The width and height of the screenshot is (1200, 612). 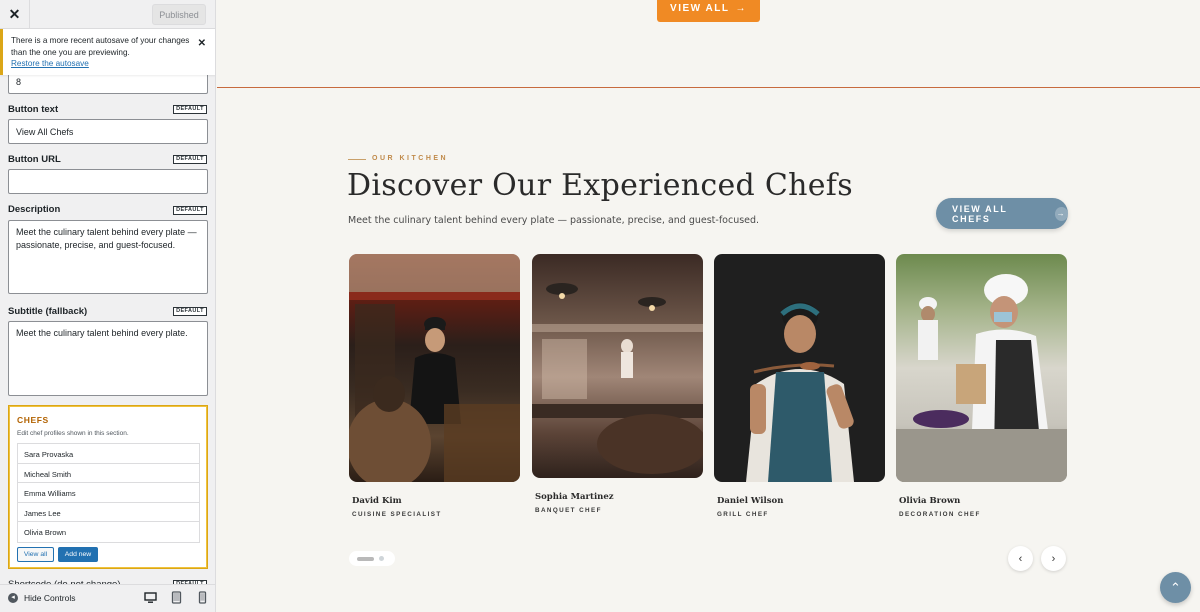 I want to click on top-view-all-label: VIEW ALL, so click(x=700, y=8).